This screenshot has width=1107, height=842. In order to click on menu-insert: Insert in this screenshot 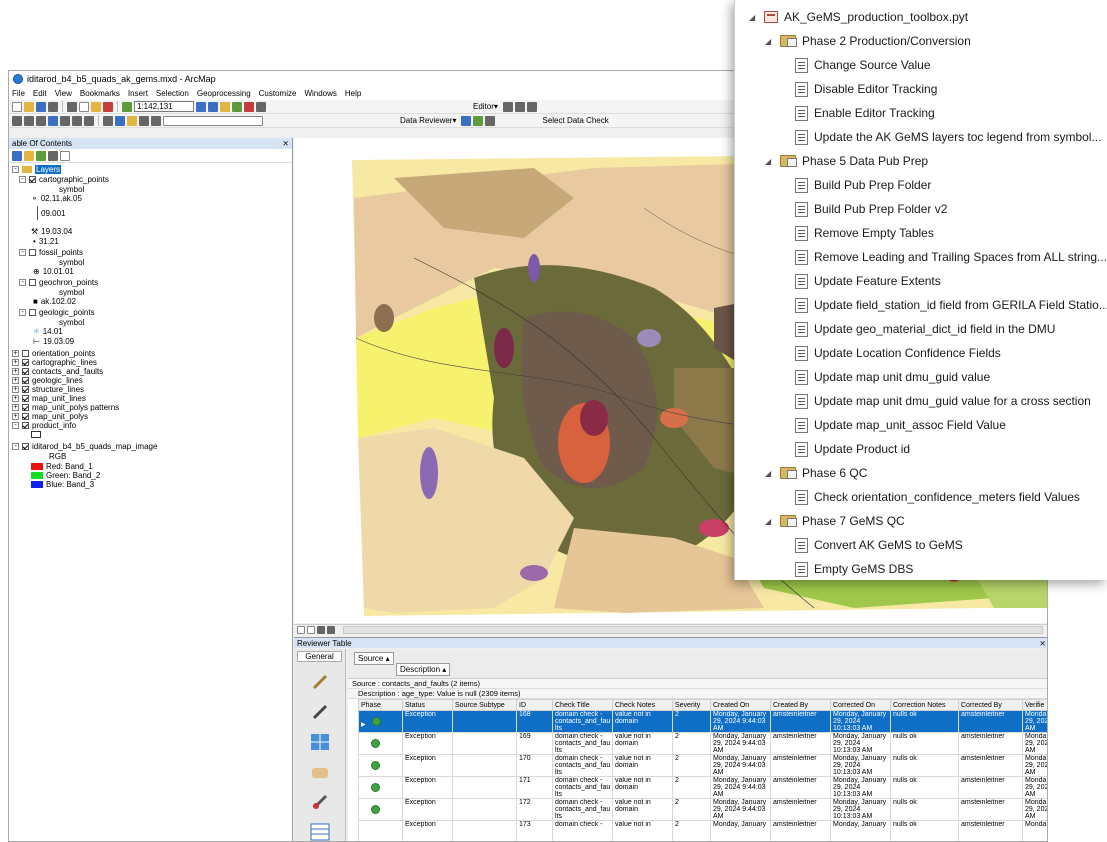, I will do `click(138, 93)`.